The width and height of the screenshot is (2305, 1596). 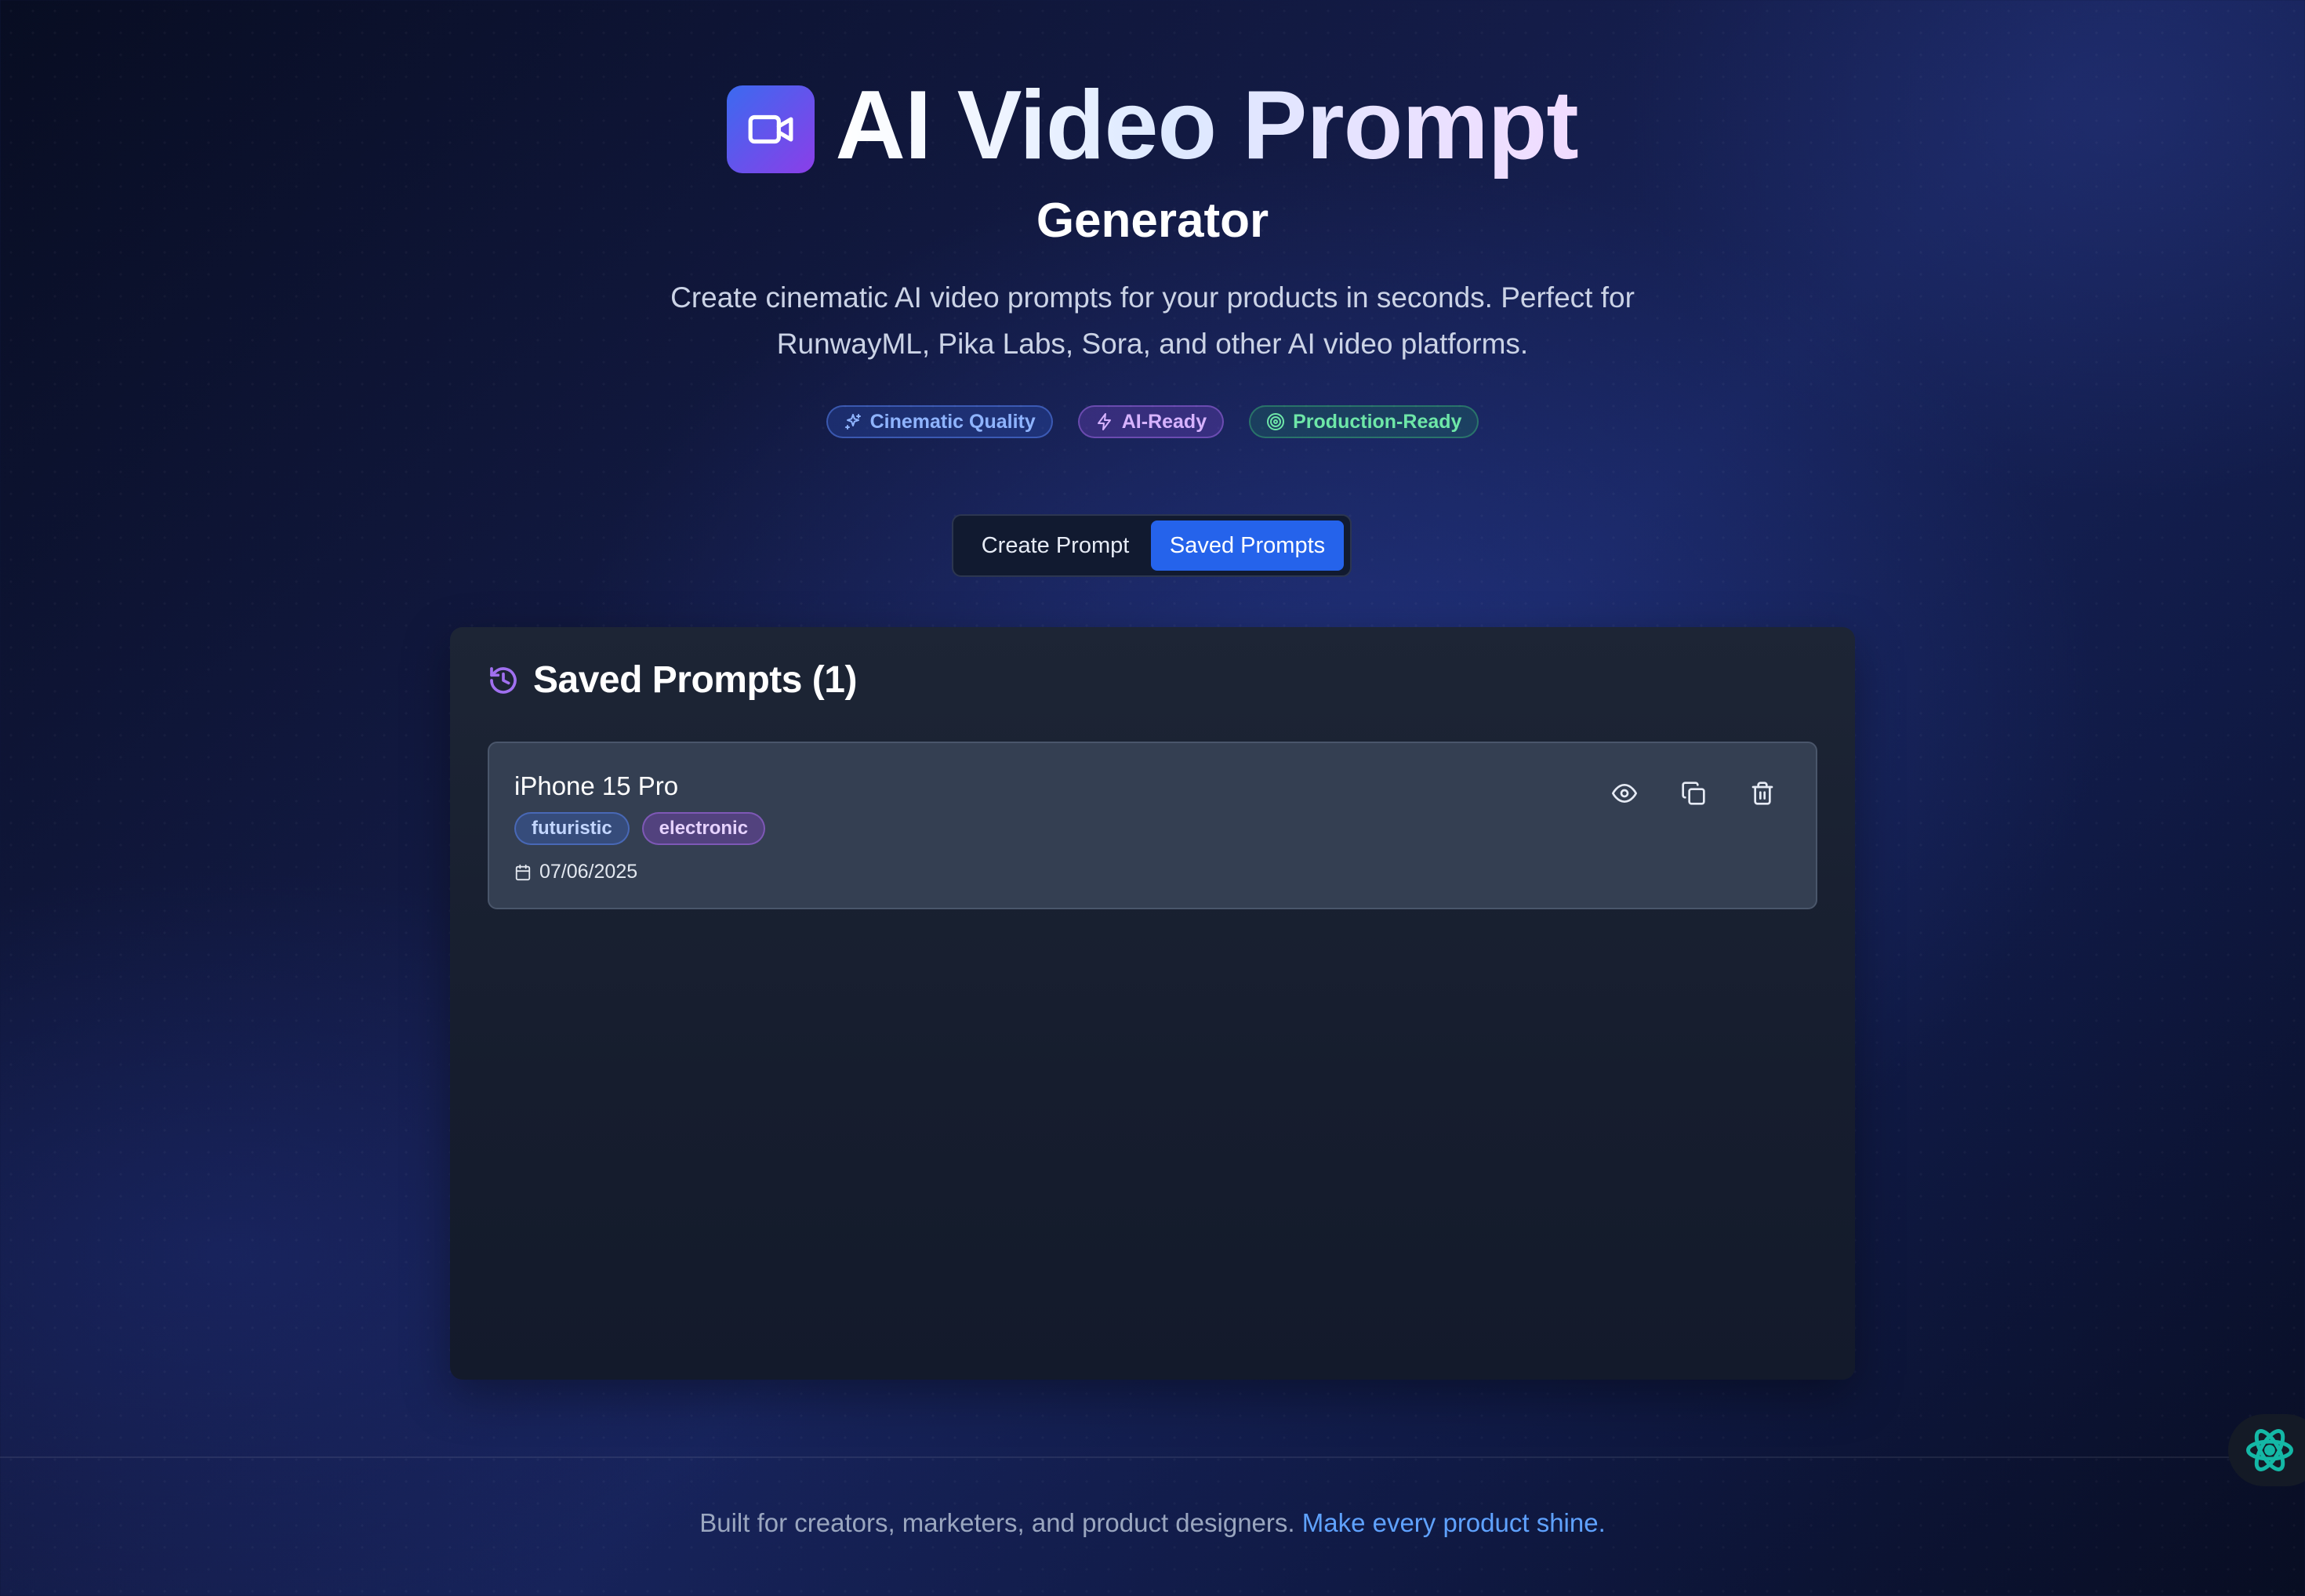 I want to click on atom-icon, so click(x=2269, y=1450).